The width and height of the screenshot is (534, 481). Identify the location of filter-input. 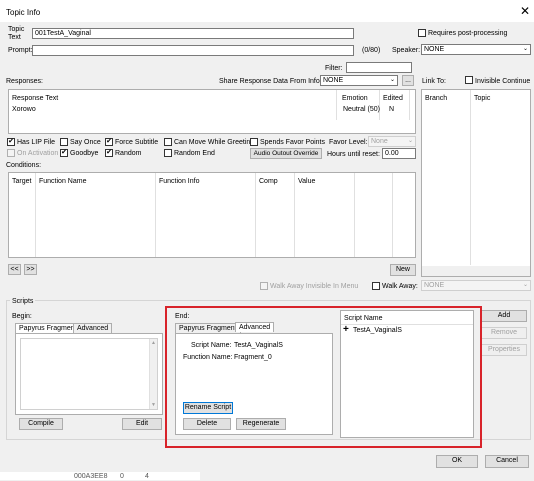
(379, 67).